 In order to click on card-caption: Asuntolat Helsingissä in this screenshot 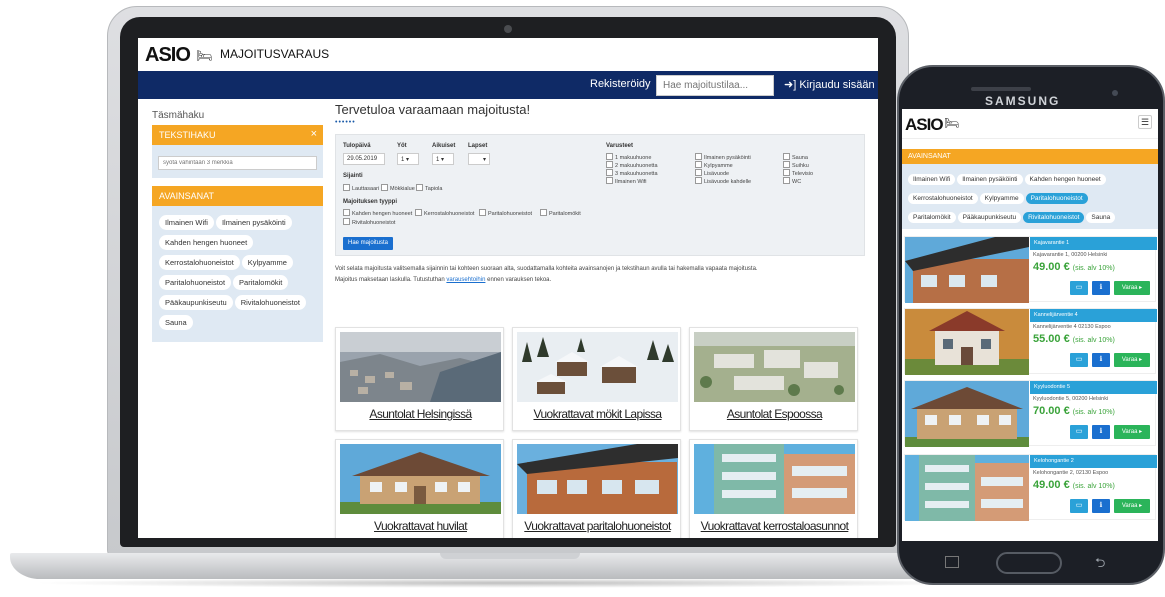, I will do `click(420, 414)`.